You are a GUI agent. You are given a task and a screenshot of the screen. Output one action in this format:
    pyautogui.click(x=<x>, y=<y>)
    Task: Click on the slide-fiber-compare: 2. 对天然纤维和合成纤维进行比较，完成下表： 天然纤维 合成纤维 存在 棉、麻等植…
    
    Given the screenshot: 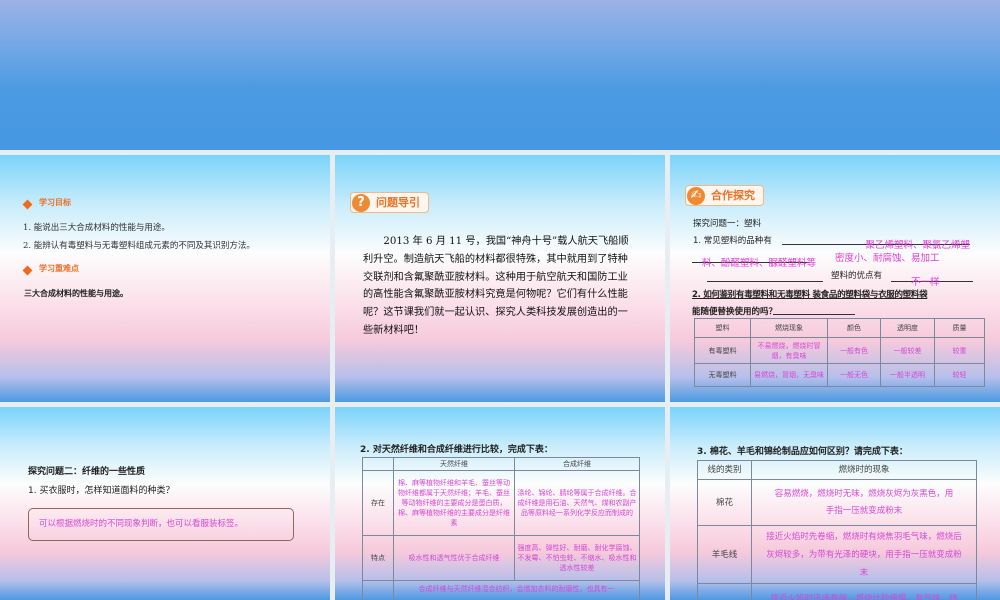 What is the action you would take?
    pyautogui.click(x=500, y=503)
    